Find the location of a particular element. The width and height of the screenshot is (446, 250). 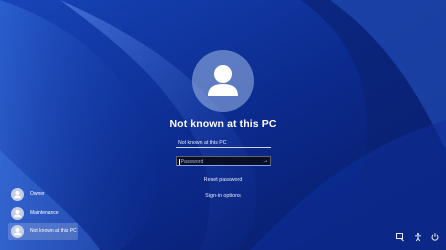

power-button is located at coordinates (435, 237).